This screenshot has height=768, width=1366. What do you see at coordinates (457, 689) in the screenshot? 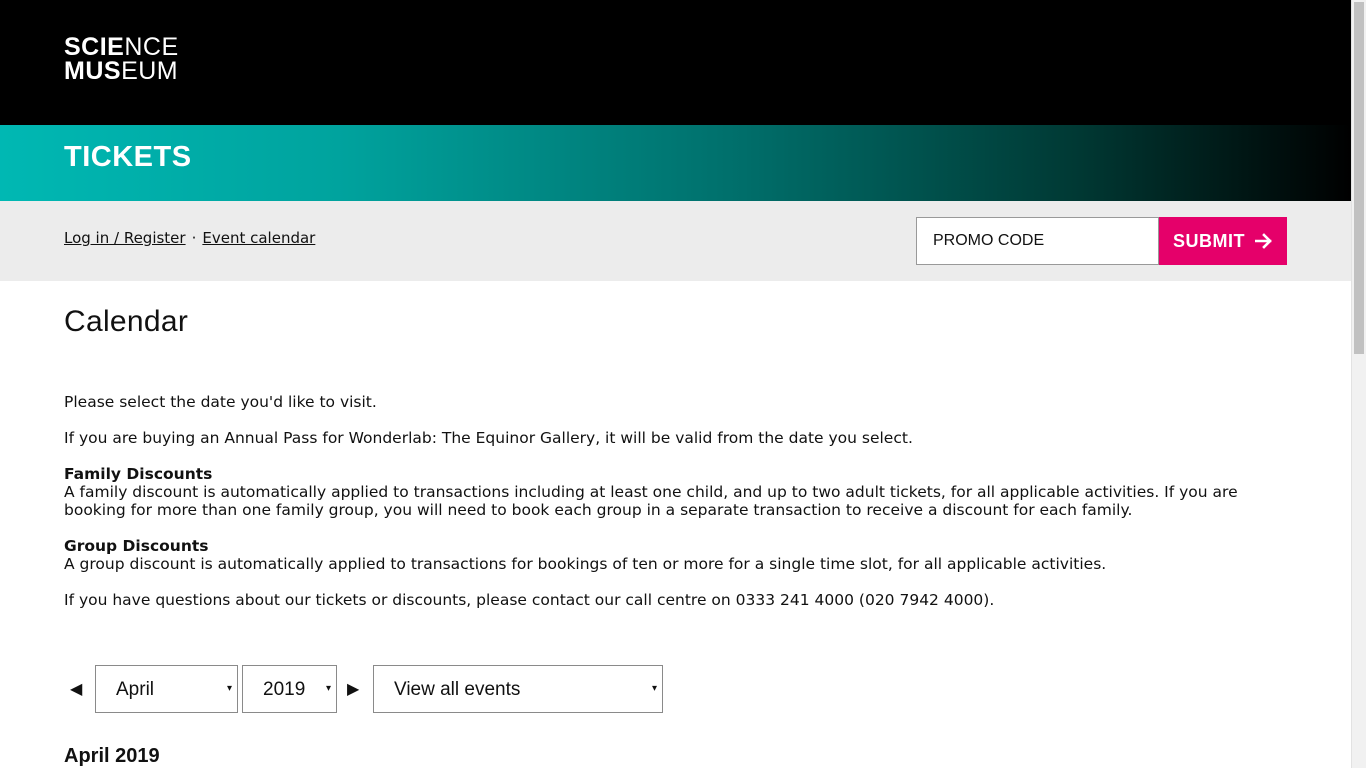
I see `event-filter-value: View all events` at bounding box center [457, 689].